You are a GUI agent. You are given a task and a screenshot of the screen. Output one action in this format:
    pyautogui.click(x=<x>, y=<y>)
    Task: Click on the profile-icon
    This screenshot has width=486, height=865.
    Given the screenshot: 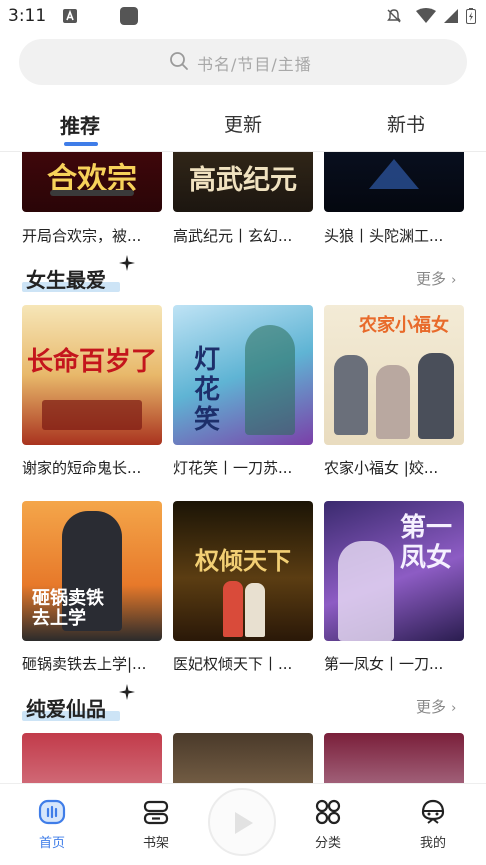 What is the action you would take?
    pyautogui.click(x=433, y=811)
    